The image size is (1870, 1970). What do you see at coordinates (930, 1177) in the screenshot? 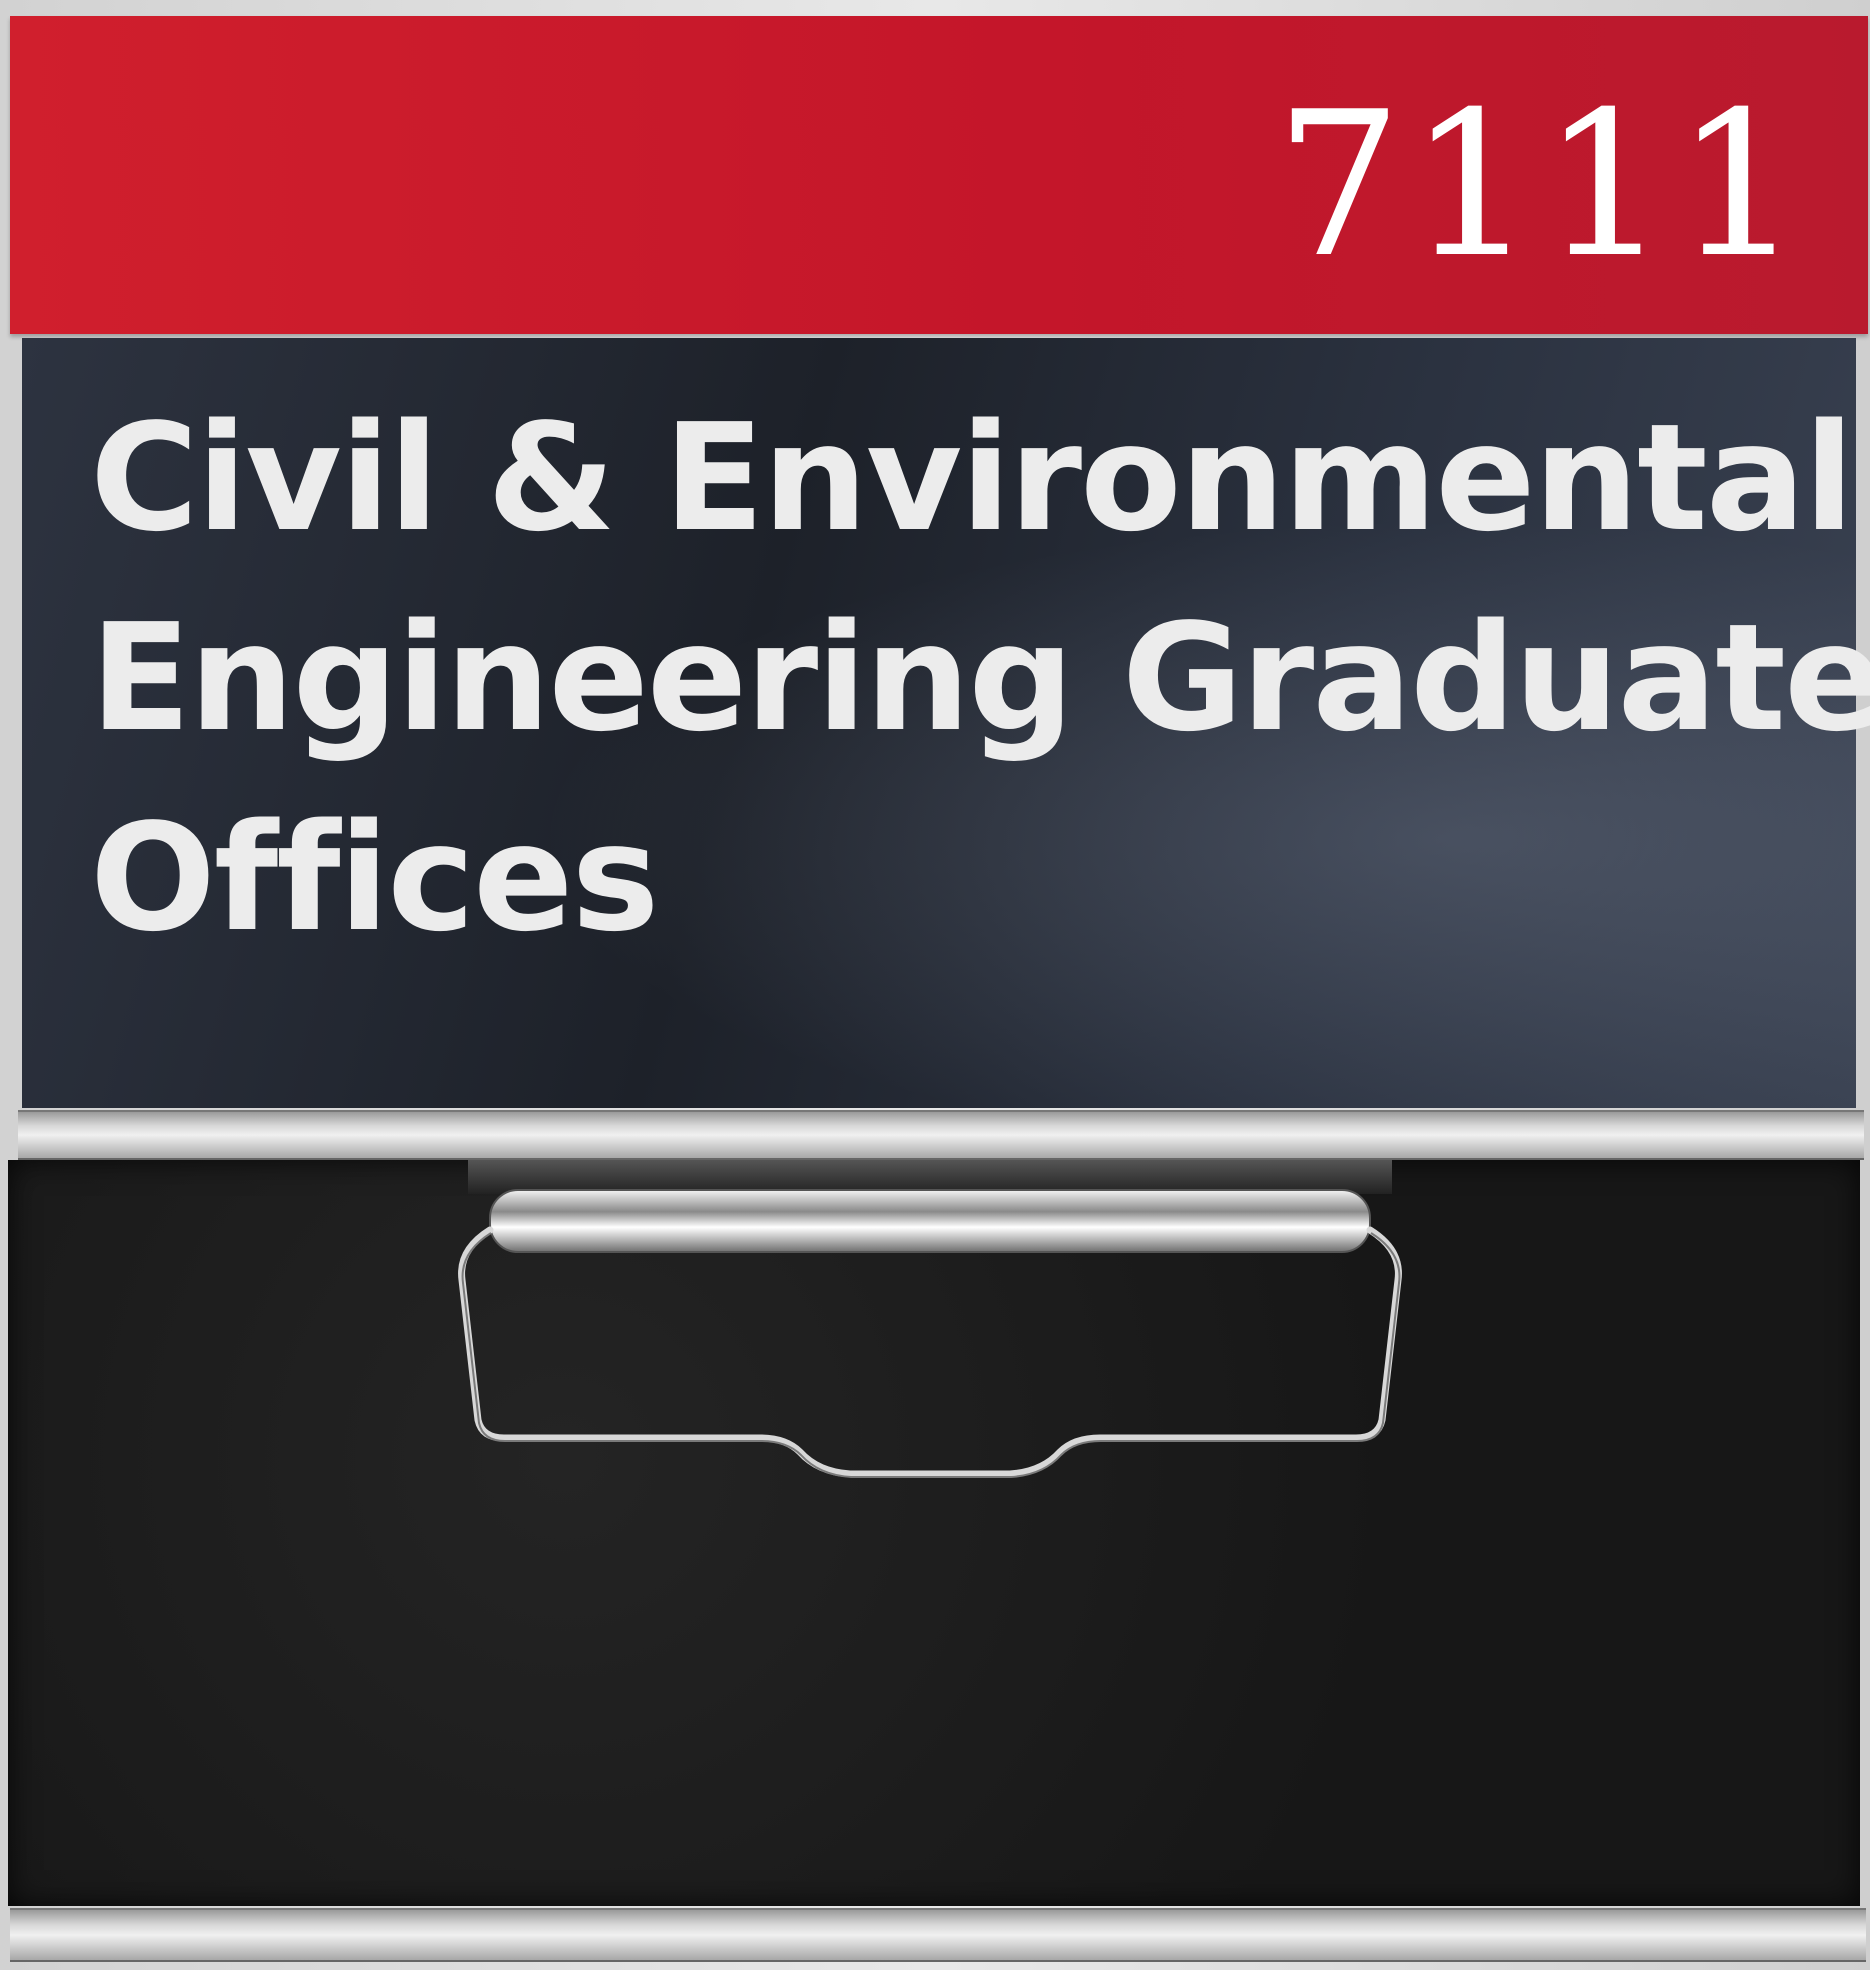
I see `clip-mount` at bounding box center [930, 1177].